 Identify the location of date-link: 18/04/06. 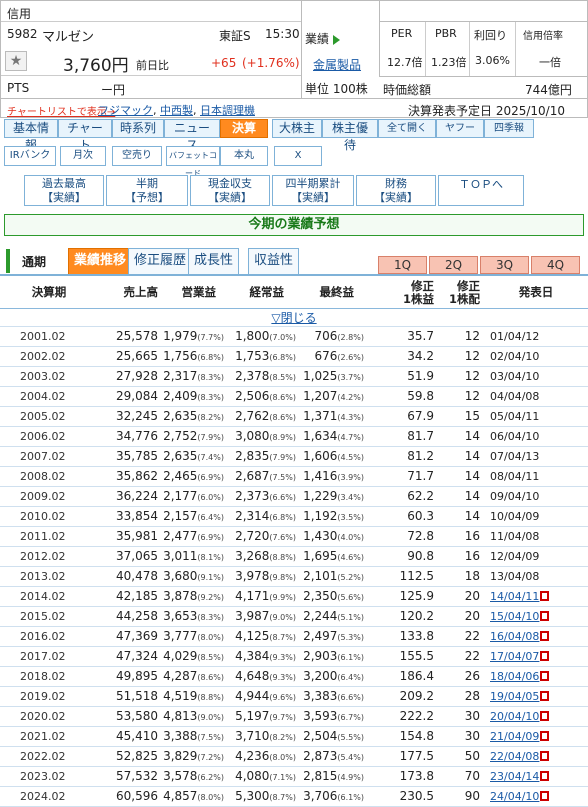
(514, 676).